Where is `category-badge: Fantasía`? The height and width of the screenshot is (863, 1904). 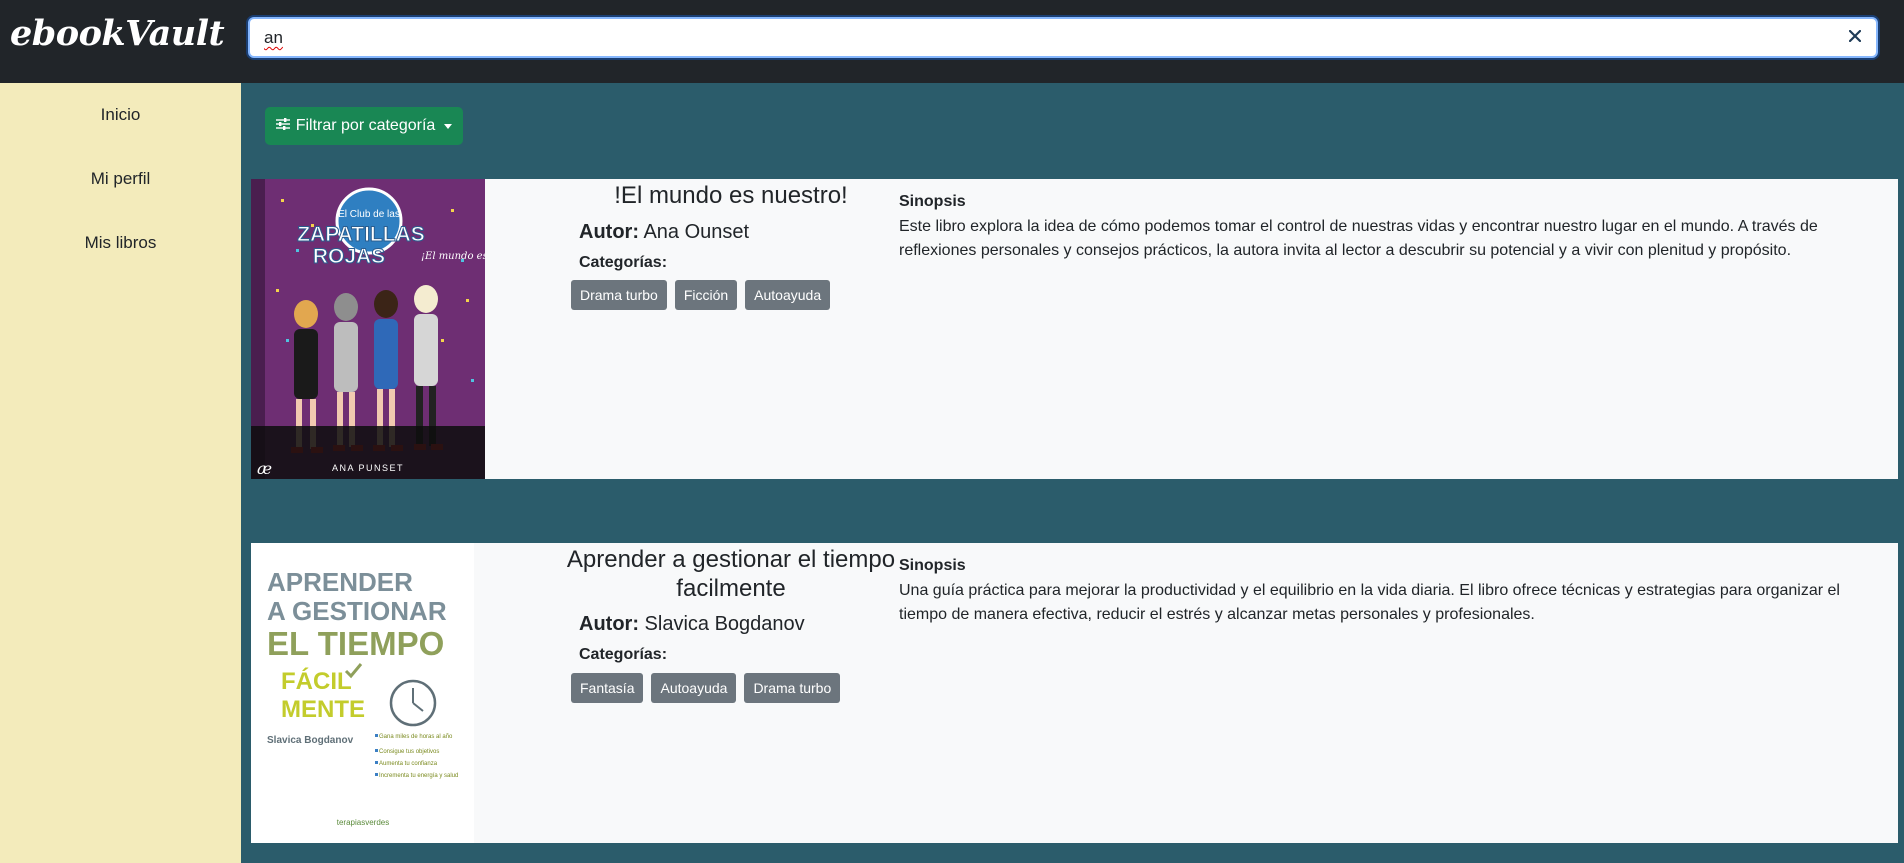 category-badge: Fantasía is located at coordinates (607, 688).